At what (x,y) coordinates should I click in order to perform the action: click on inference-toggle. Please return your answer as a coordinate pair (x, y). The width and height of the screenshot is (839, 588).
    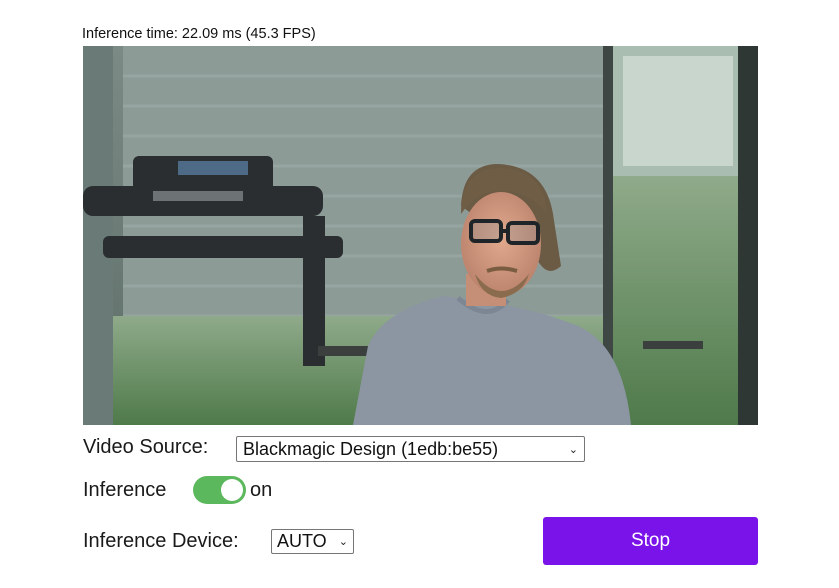
    Looking at the image, I should click on (219, 490).